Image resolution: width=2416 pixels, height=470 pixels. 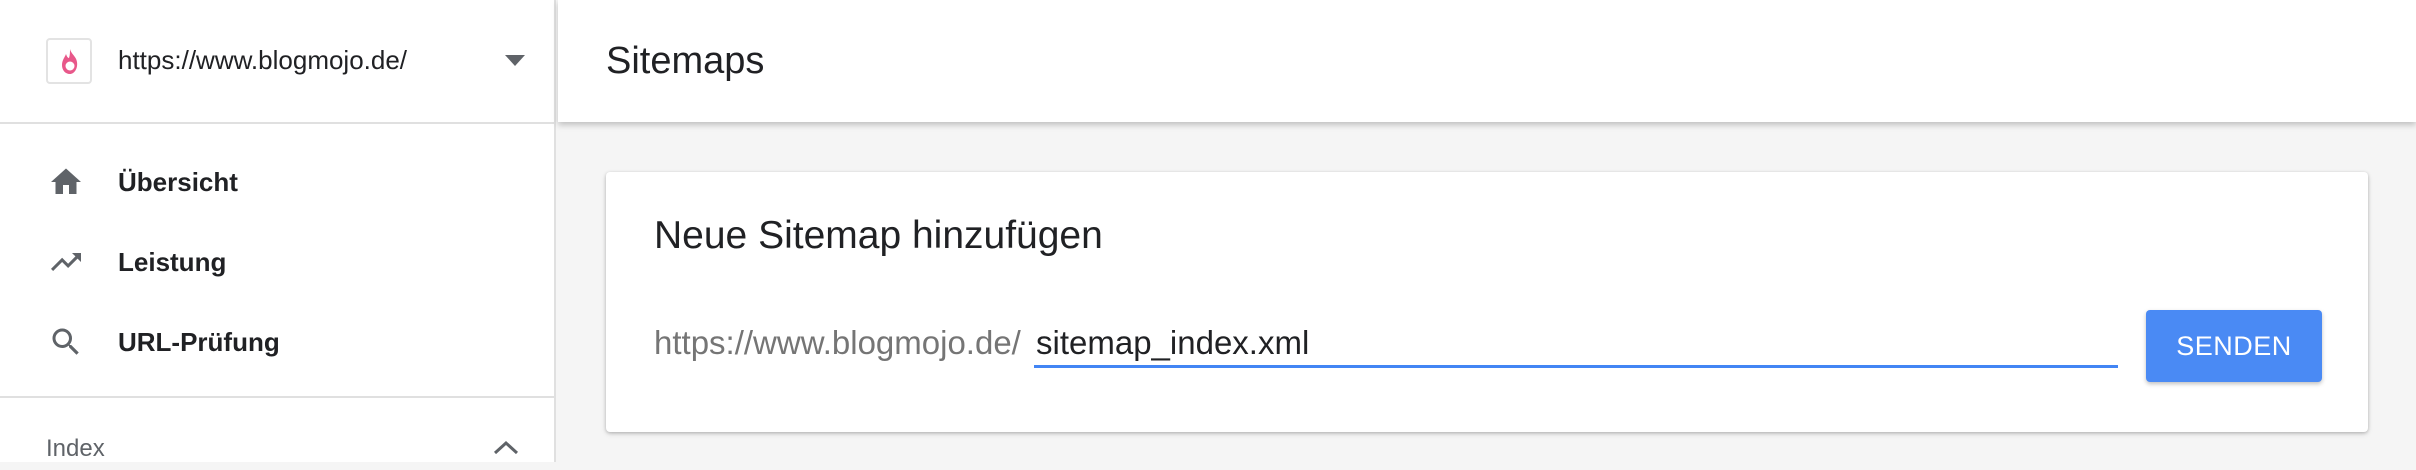 I want to click on sidebar-item-overview: Übersicht, so click(x=277, y=182).